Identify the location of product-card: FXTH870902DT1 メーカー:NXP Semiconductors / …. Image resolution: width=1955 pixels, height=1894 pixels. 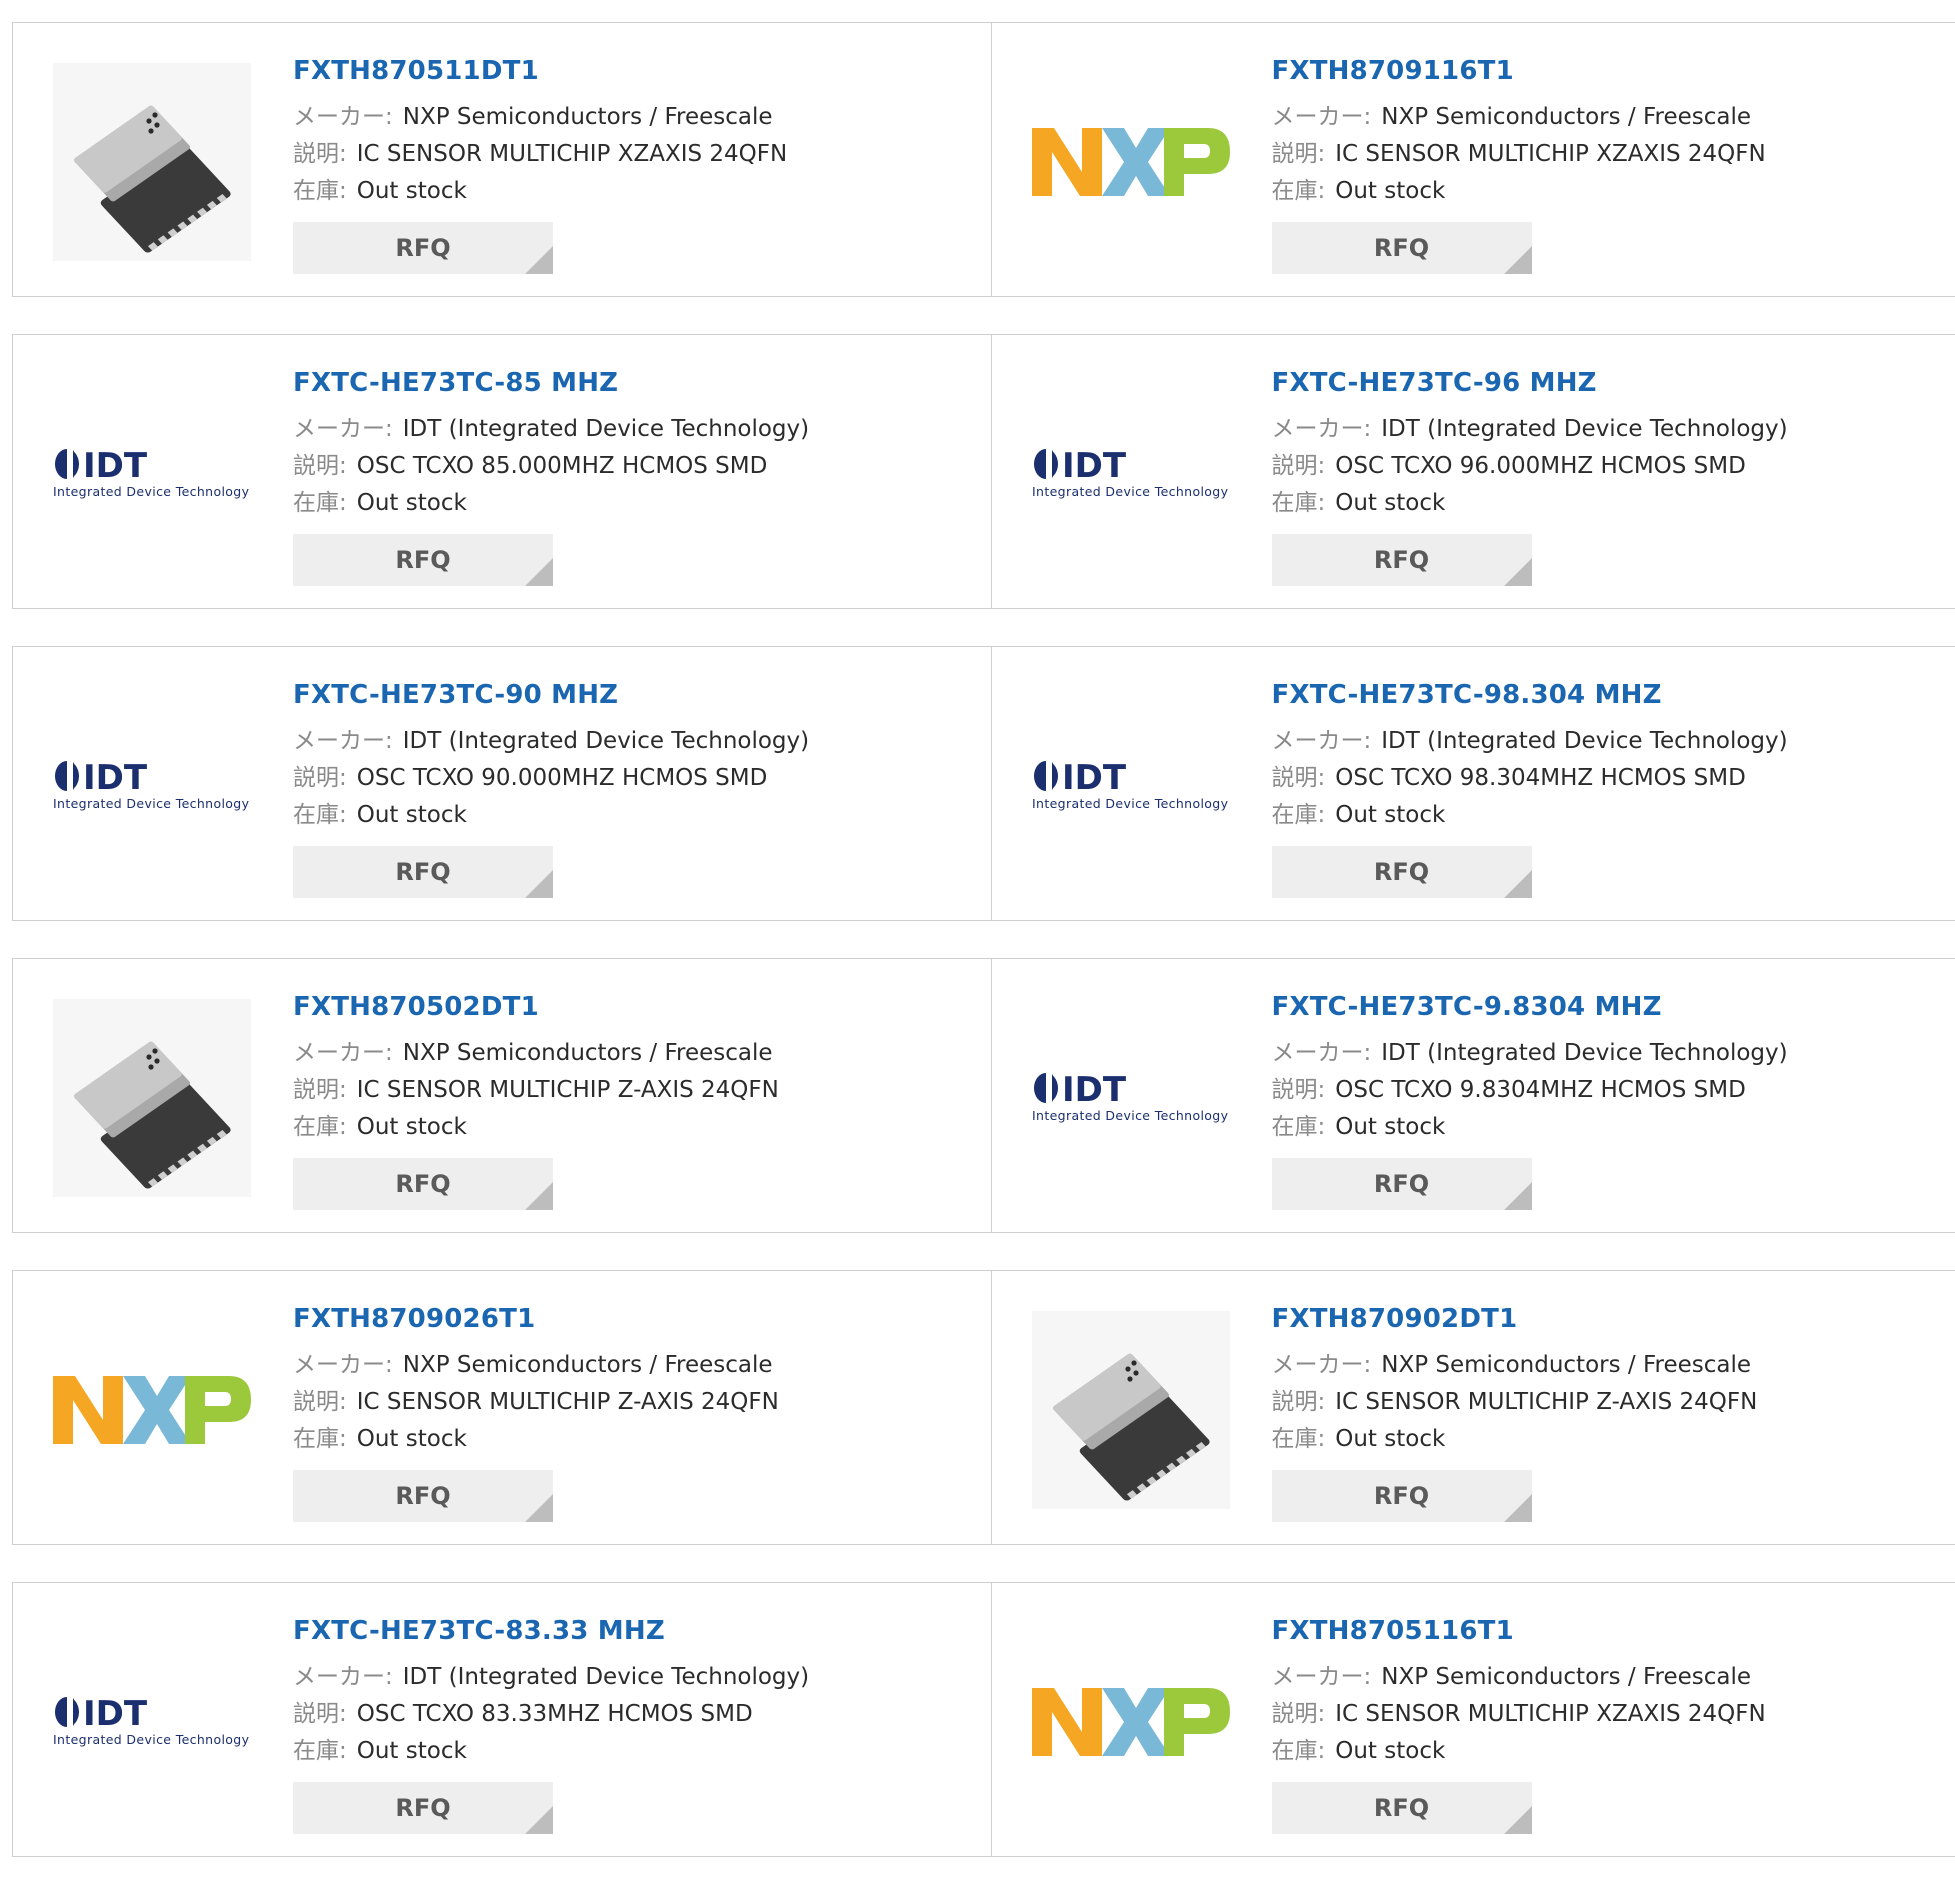
(1473, 1407).